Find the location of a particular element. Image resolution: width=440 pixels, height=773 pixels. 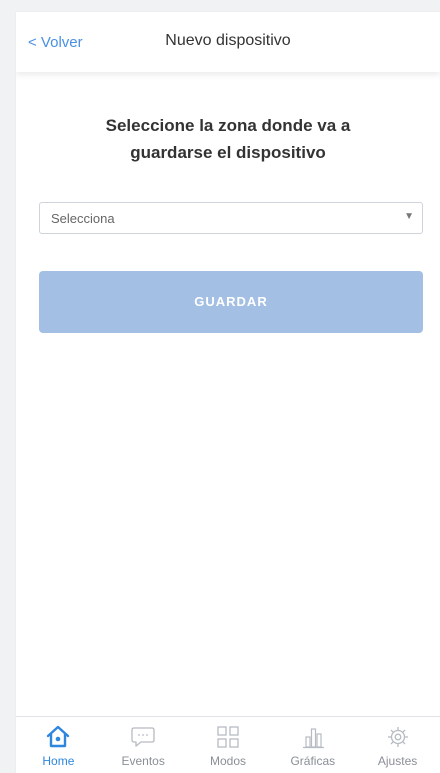

nav-item-eventos: Eventos is located at coordinates (143, 742).